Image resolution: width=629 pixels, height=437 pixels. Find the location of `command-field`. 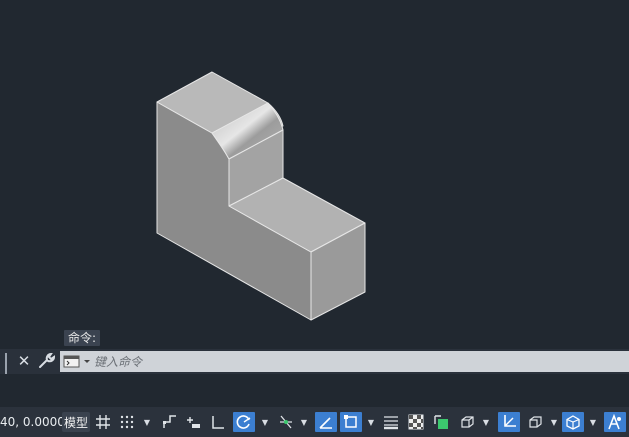

command-field is located at coordinates (344, 361).